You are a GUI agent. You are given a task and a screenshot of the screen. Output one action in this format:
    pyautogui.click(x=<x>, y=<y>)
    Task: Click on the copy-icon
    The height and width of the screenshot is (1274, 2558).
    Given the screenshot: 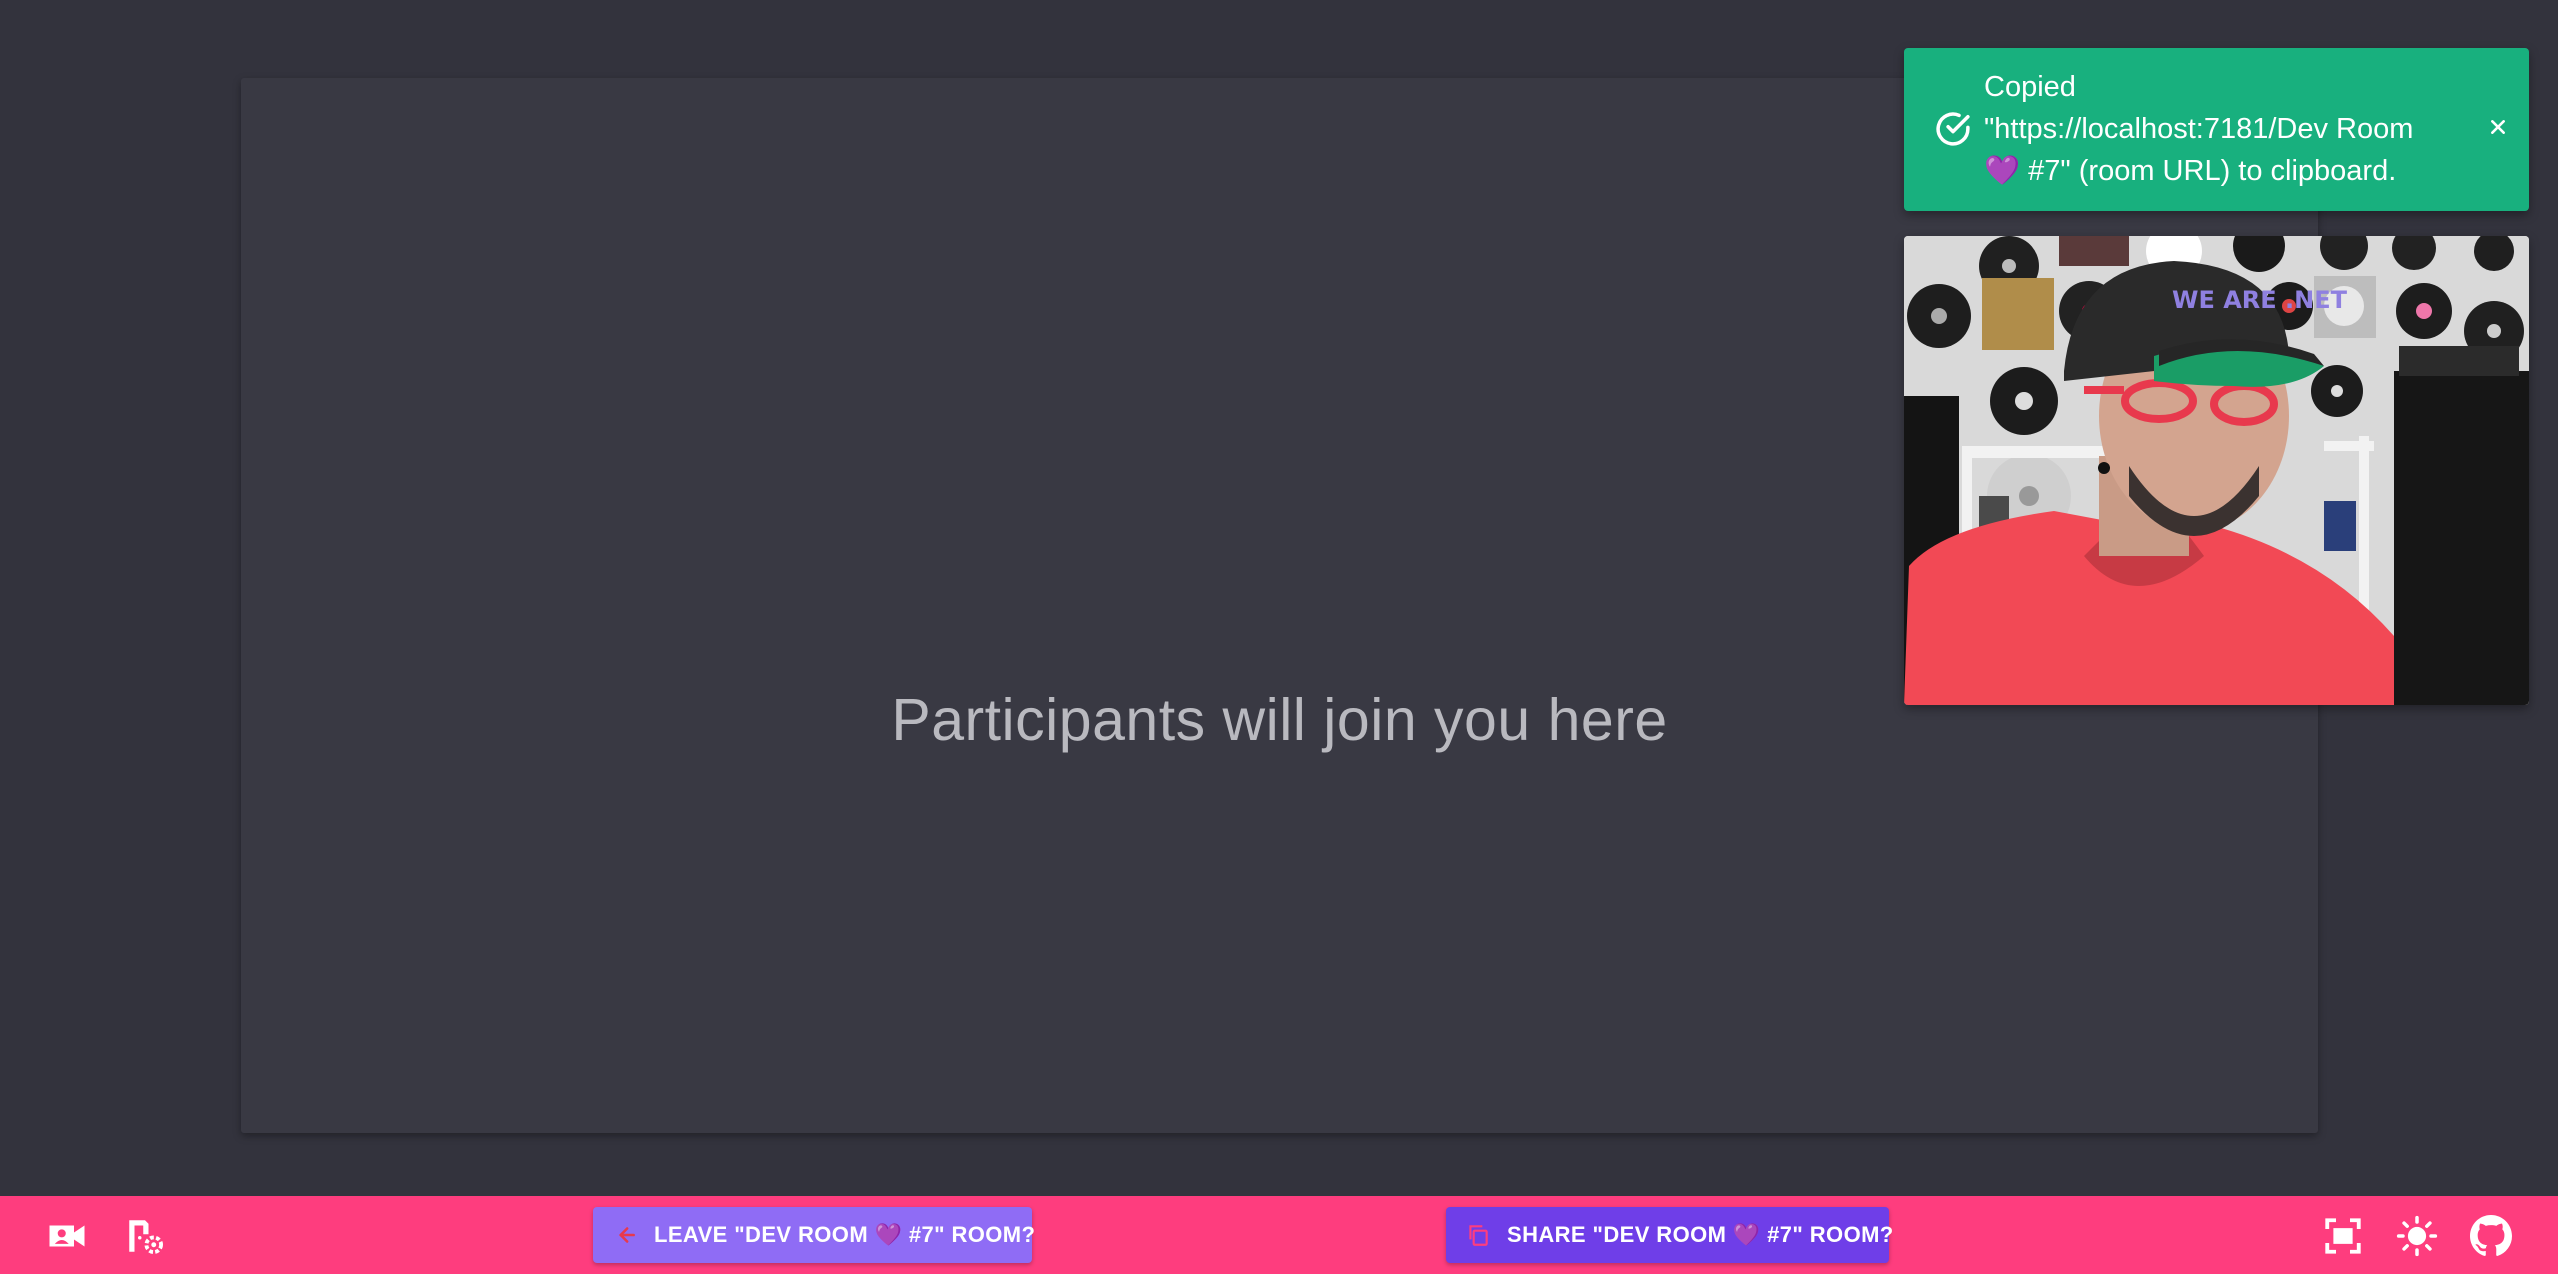 What is the action you would take?
    pyautogui.click(x=1478, y=1235)
    